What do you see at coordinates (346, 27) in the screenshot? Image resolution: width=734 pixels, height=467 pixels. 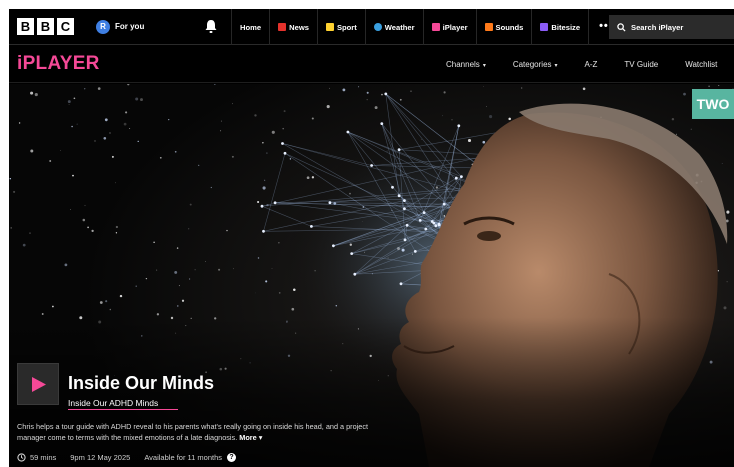 I see `nav-sport-label: Sport` at bounding box center [346, 27].